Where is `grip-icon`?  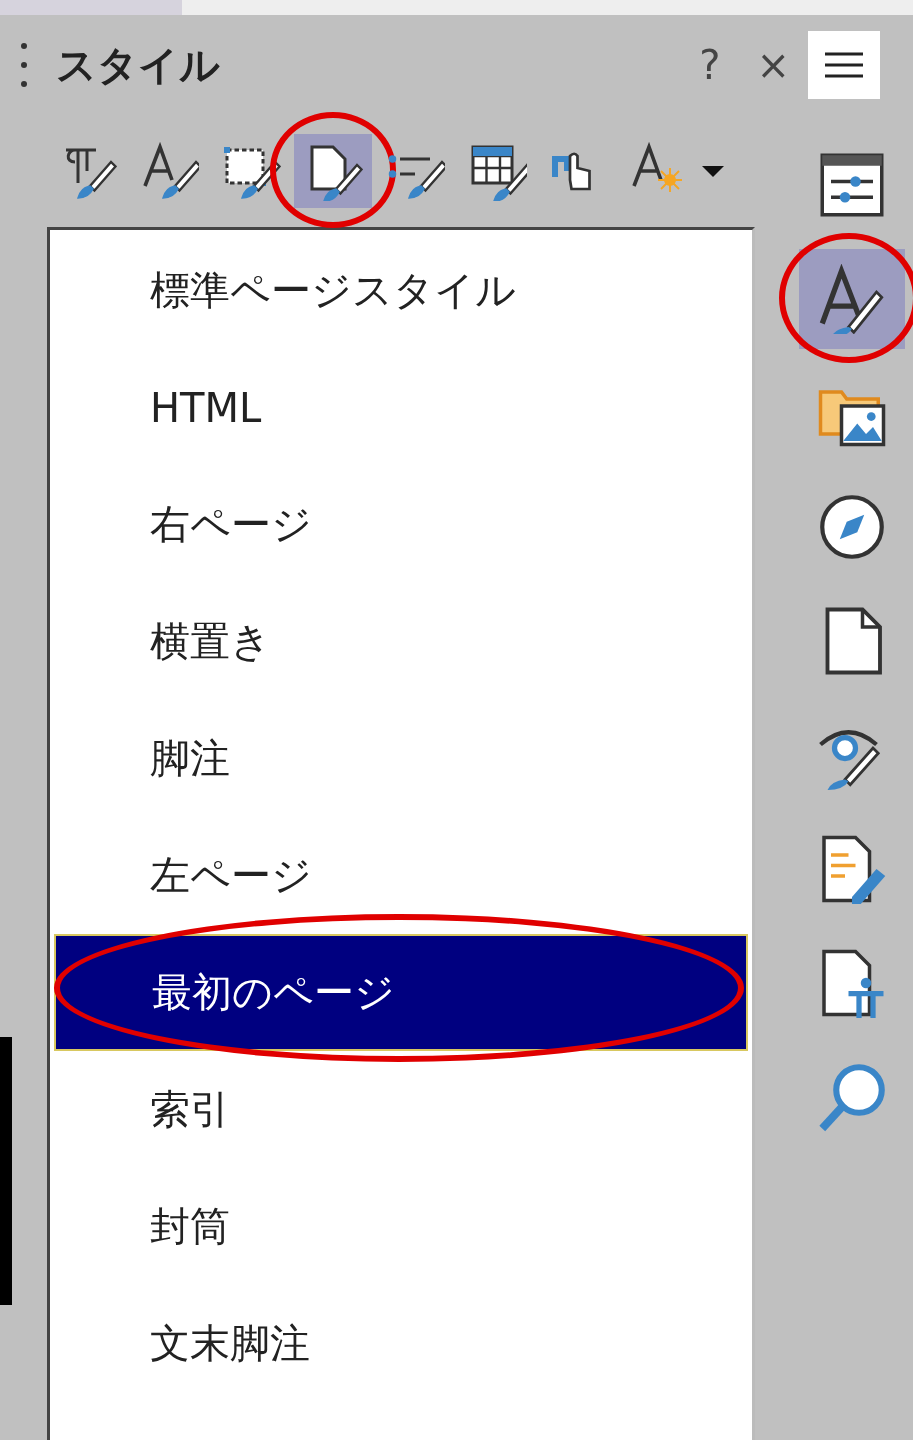 grip-icon is located at coordinates (24, 65).